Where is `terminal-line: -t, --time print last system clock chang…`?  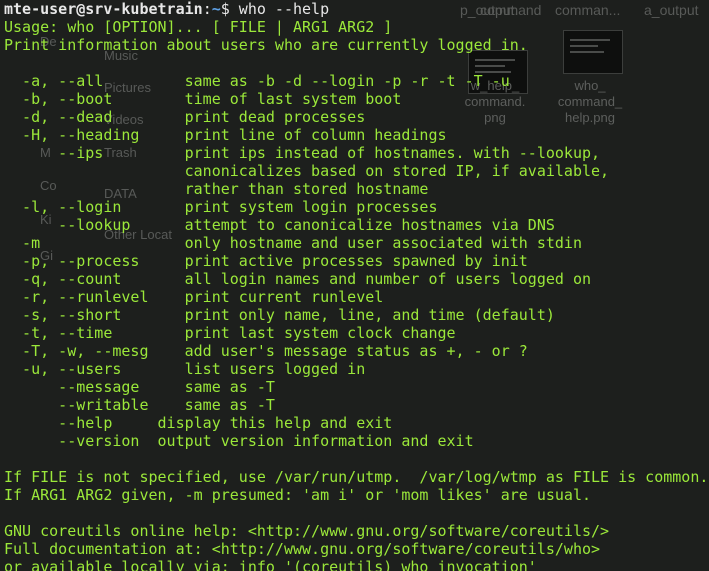
terminal-line: -t, --time print last system clock chang… is located at coordinates (230, 333).